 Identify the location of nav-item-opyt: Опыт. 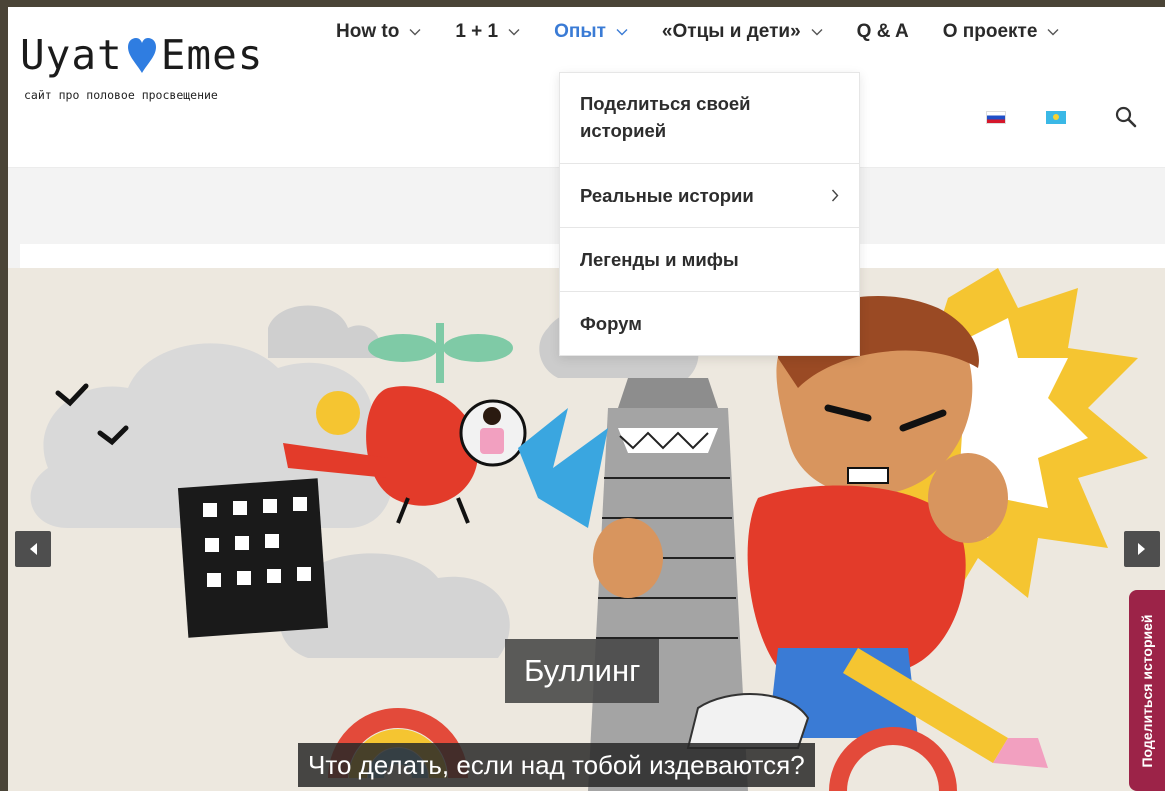
(591, 32).